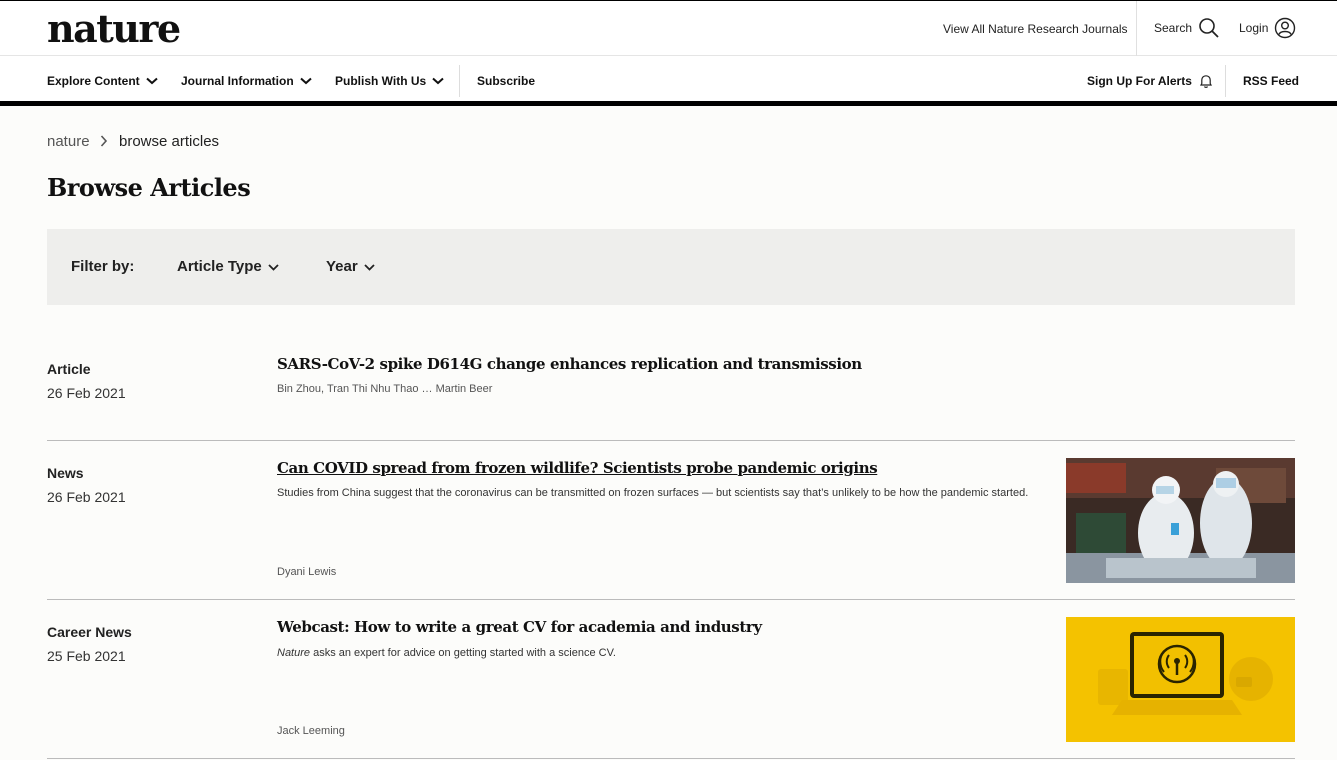 This screenshot has height=760, width=1337. What do you see at coordinates (1285, 28) in the screenshot?
I see `user-icon` at bounding box center [1285, 28].